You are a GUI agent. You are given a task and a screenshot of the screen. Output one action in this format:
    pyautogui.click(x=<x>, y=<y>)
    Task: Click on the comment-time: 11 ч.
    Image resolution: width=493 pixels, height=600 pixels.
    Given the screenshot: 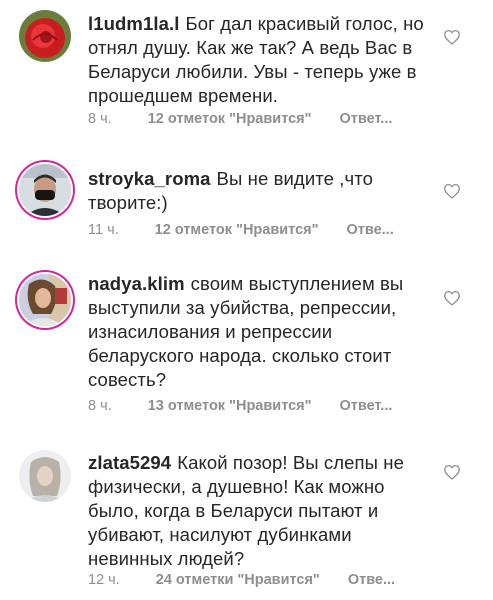 What is the action you would take?
    pyautogui.click(x=103, y=230)
    